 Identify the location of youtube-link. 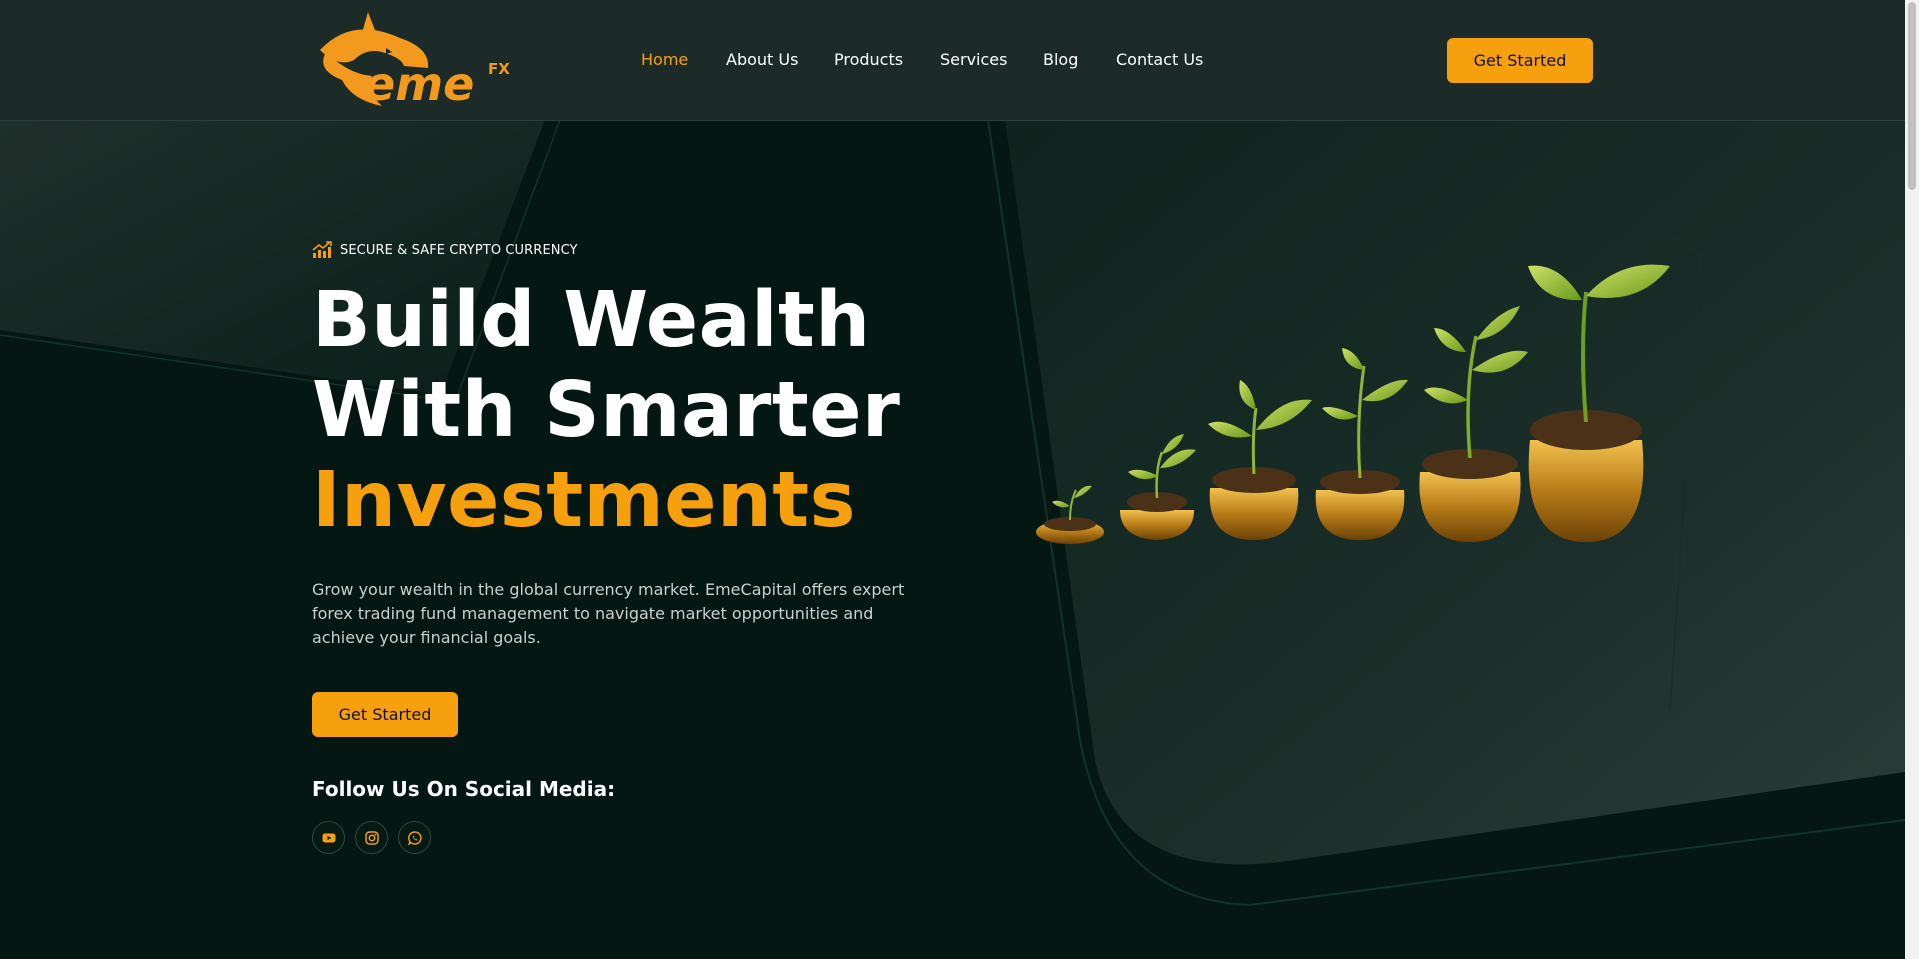
(328, 837).